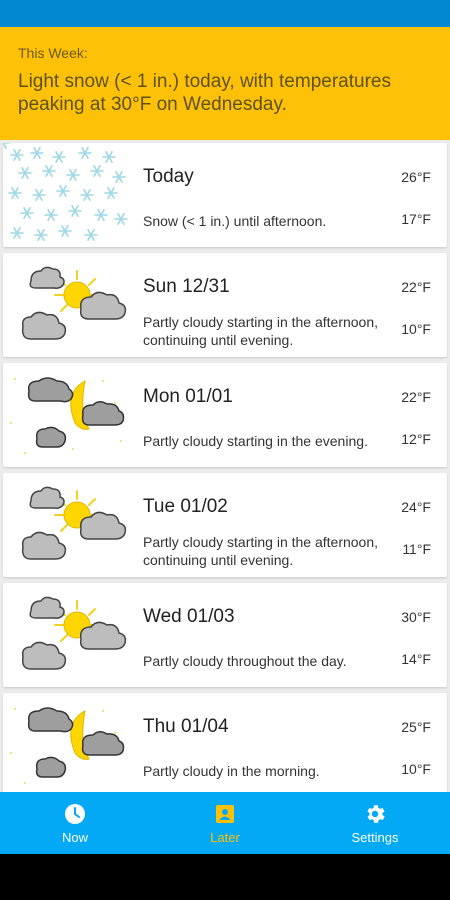 Image resolution: width=450 pixels, height=900 pixels. What do you see at coordinates (416, 507) in the screenshot?
I see `forecast-high: 24°F` at bounding box center [416, 507].